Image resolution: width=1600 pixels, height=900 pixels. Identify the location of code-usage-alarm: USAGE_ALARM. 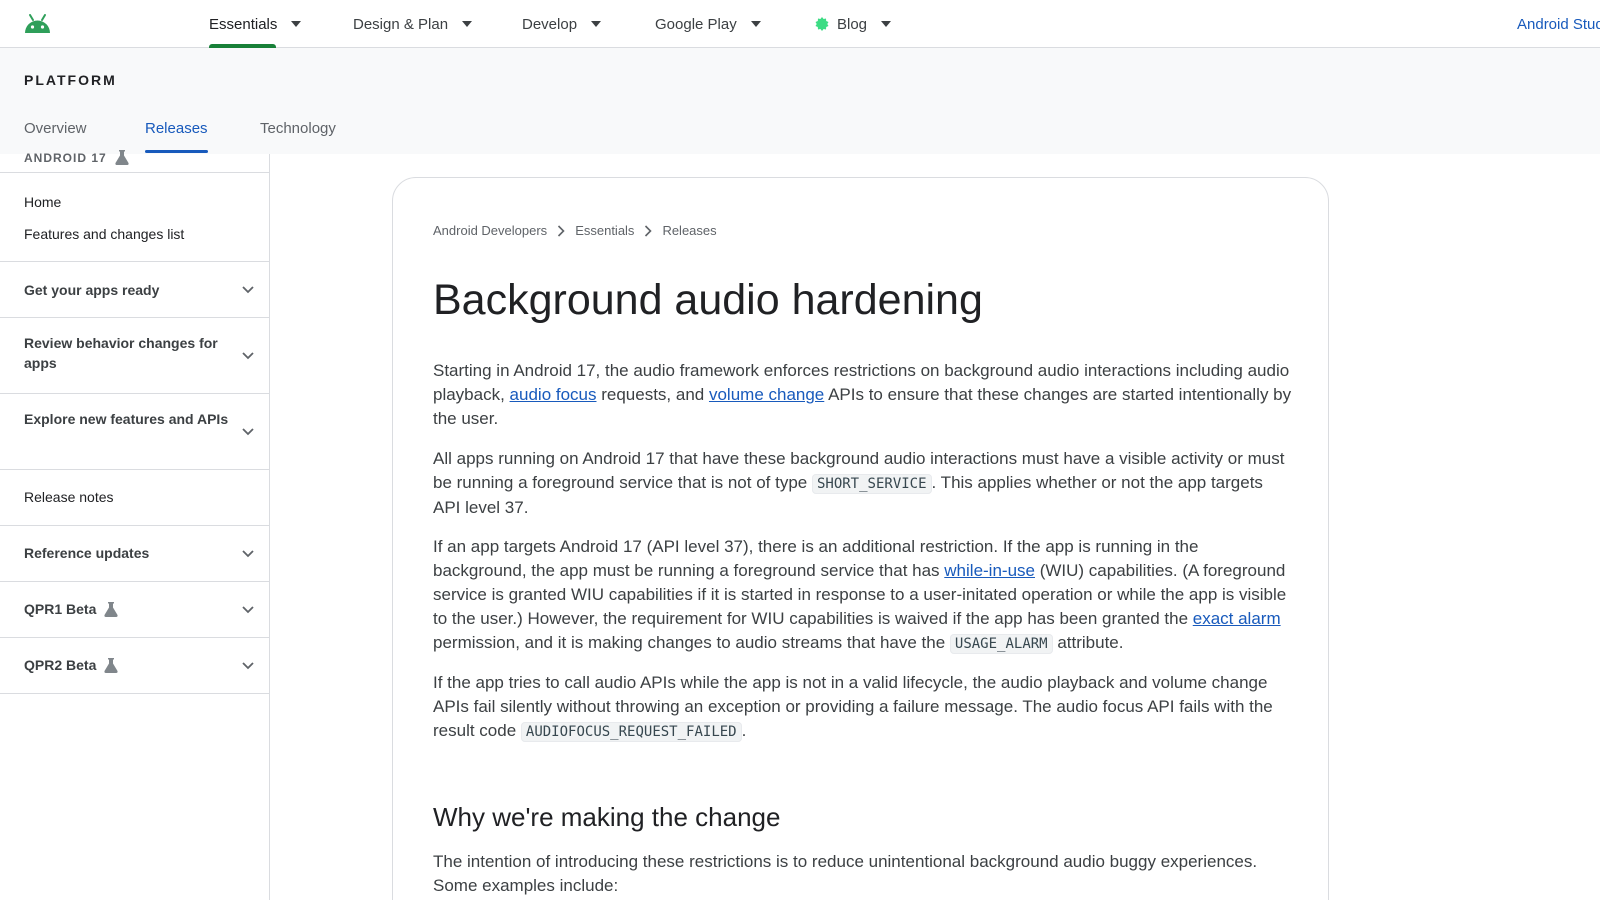
(1001, 644).